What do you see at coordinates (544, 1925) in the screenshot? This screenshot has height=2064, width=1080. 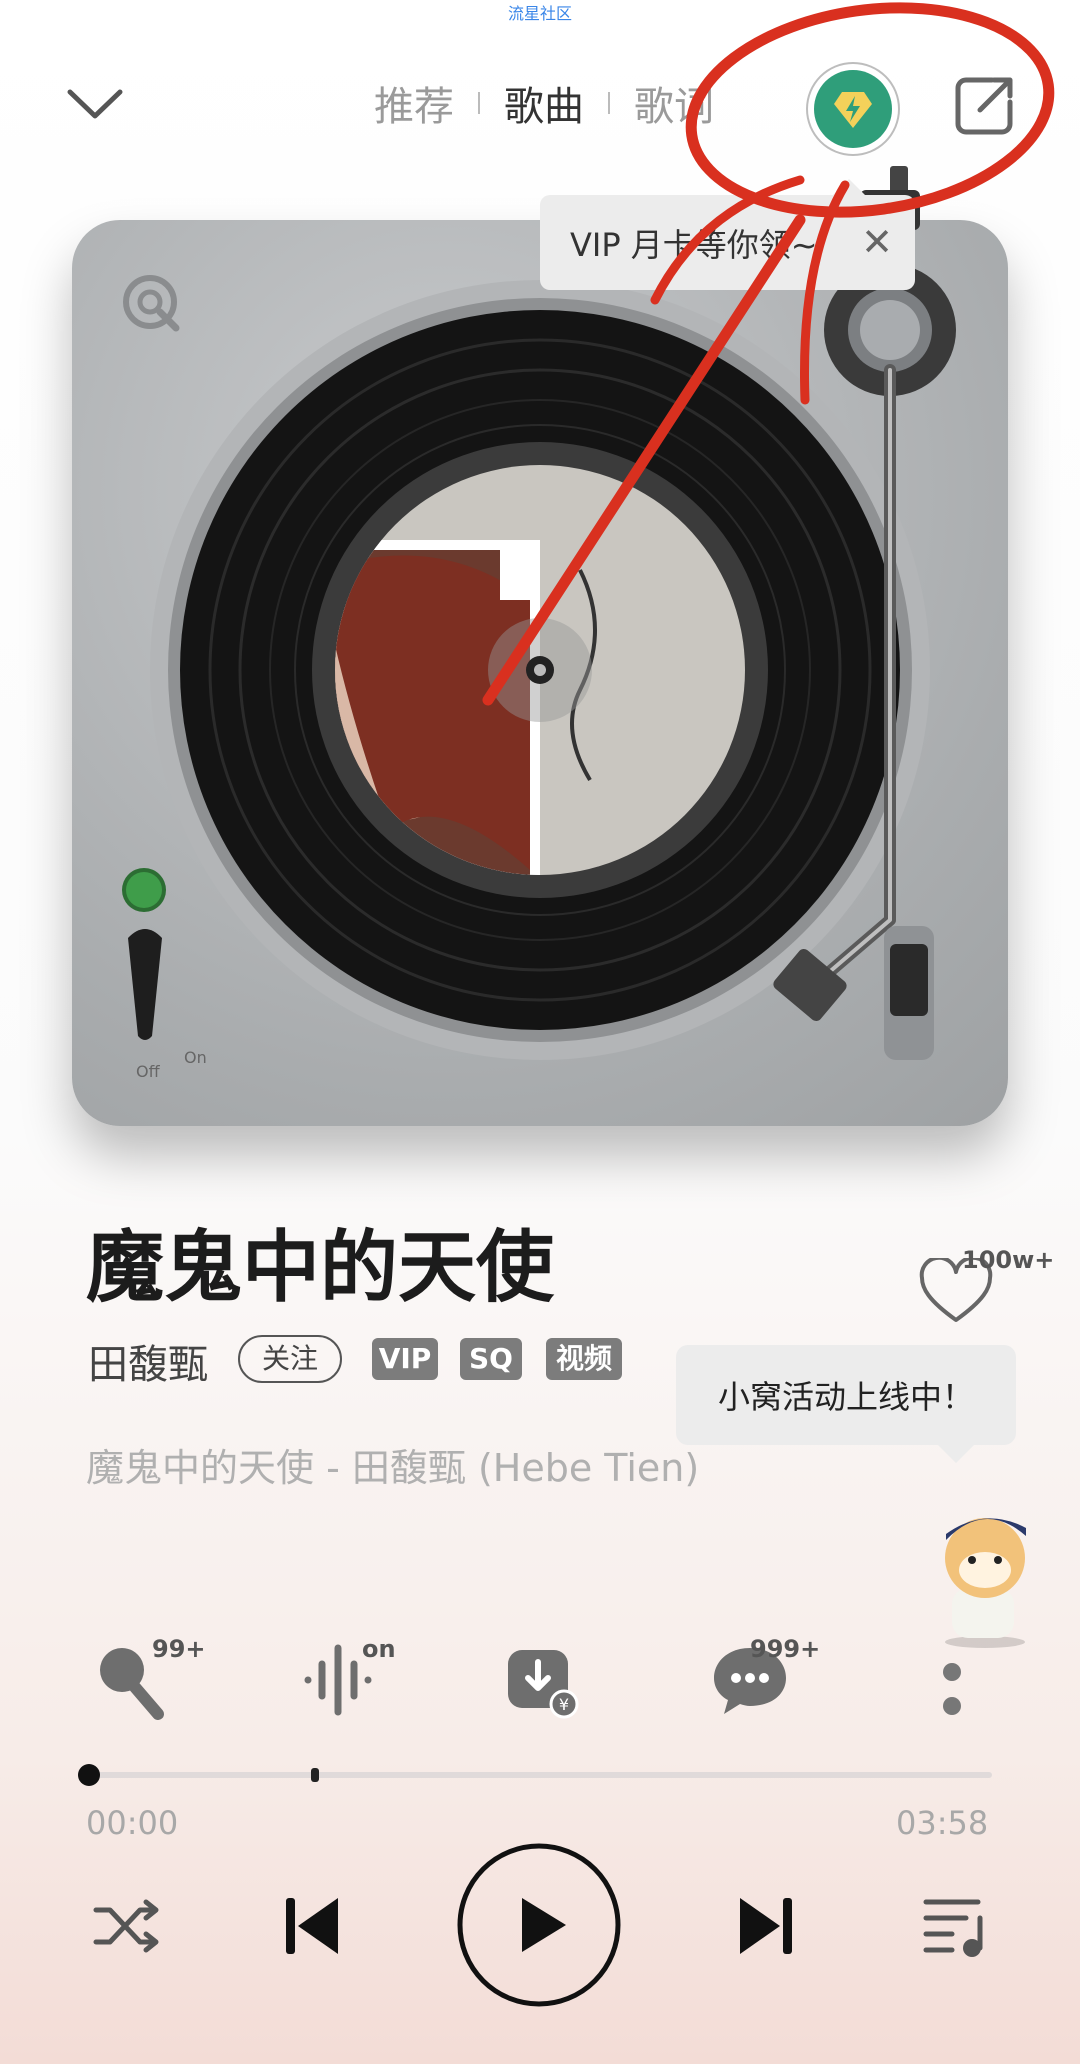 I see `play-icon` at bounding box center [544, 1925].